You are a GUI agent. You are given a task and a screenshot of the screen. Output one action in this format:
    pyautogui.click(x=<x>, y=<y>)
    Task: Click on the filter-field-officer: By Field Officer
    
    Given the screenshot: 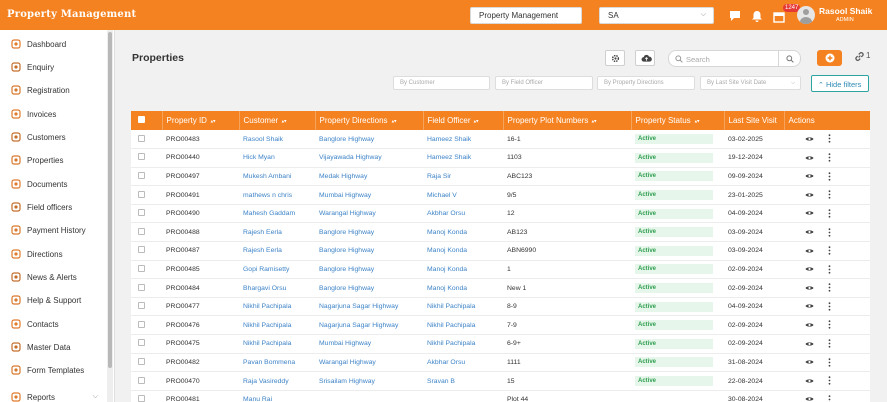 What is the action you would take?
    pyautogui.click(x=544, y=83)
    